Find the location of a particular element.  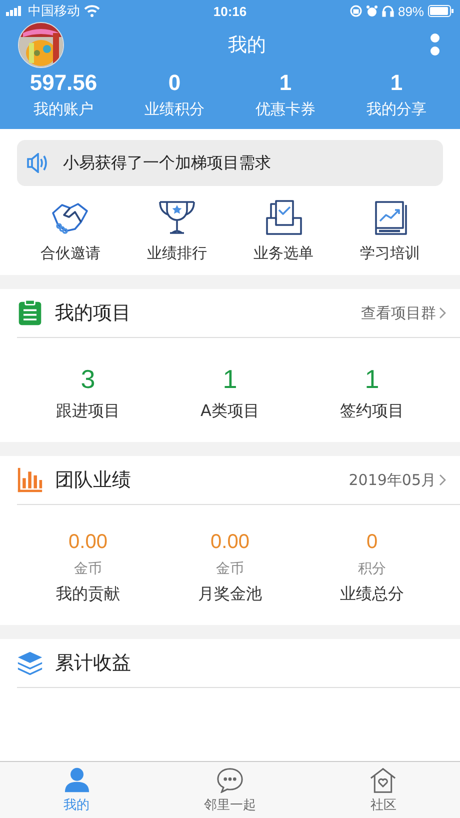

alarm-icon is located at coordinates (372, 11).